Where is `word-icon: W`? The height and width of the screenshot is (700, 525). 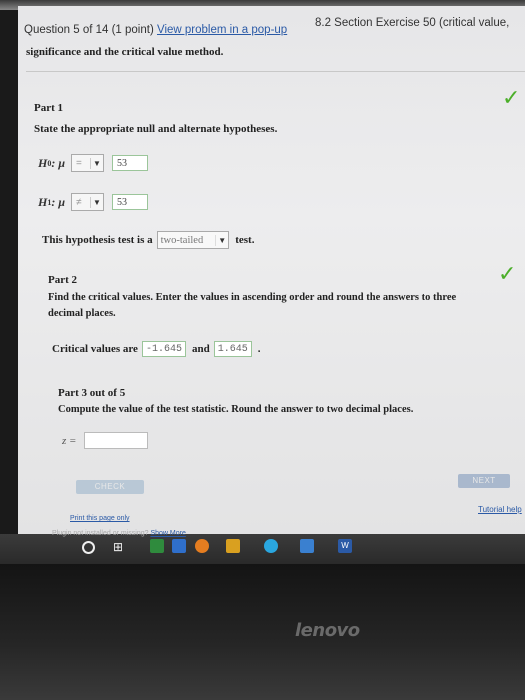 word-icon: W is located at coordinates (345, 546).